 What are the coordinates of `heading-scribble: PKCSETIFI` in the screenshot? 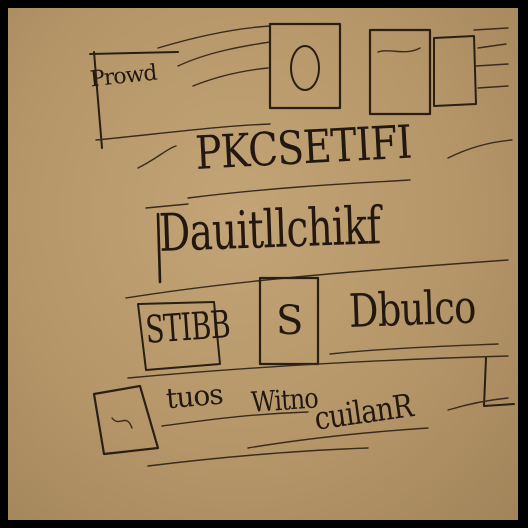 It's located at (303, 147).